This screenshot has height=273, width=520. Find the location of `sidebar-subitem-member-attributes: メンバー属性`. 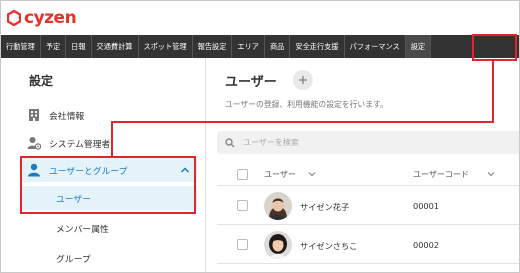

sidebar-subitem-member-attributes: メンバー属性 is located at coordinates (109, 228).